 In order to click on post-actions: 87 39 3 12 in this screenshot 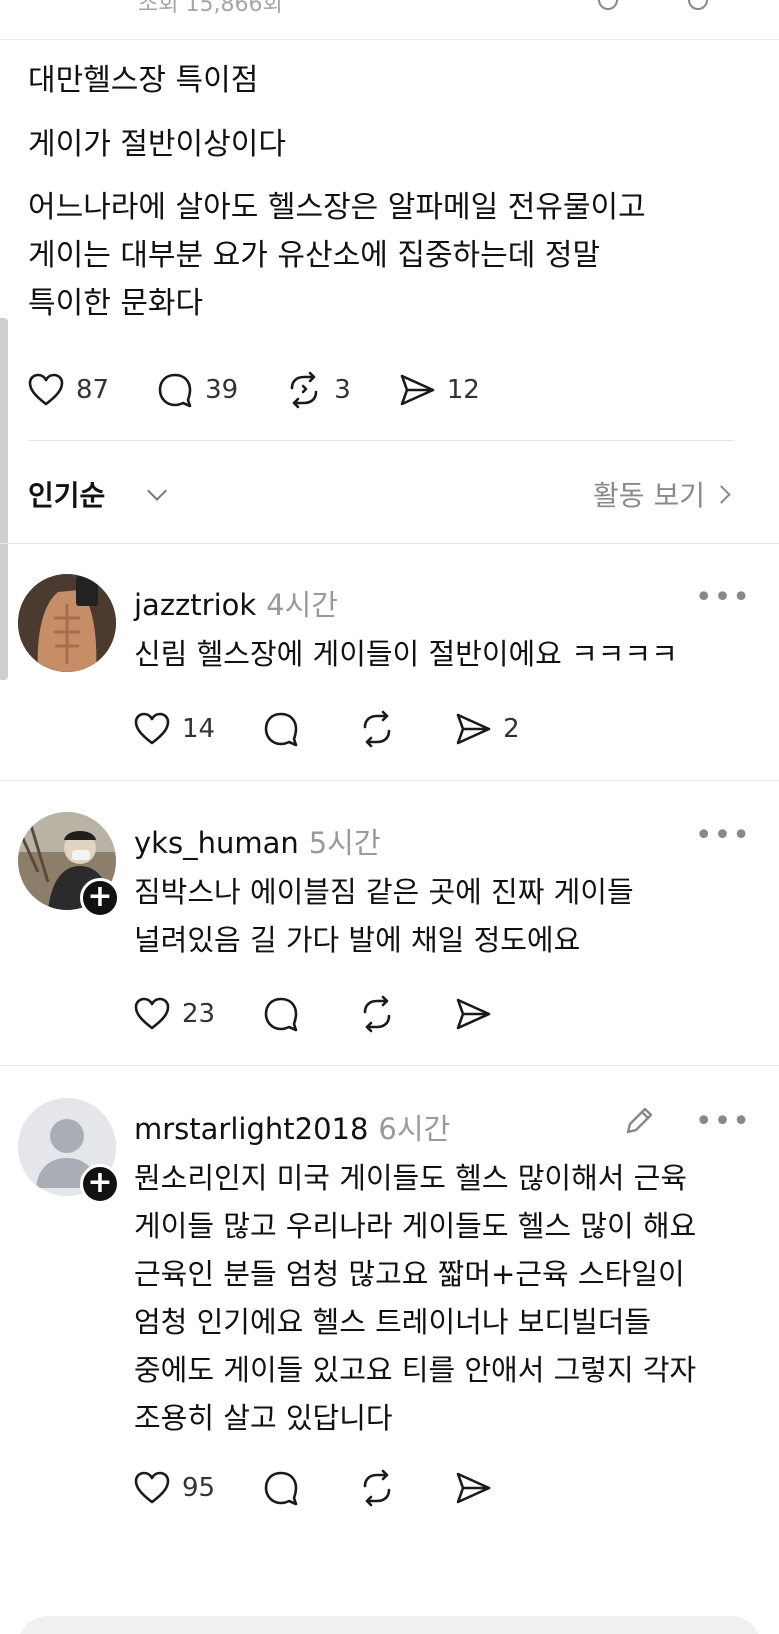, I will do `click(276, 390)`.